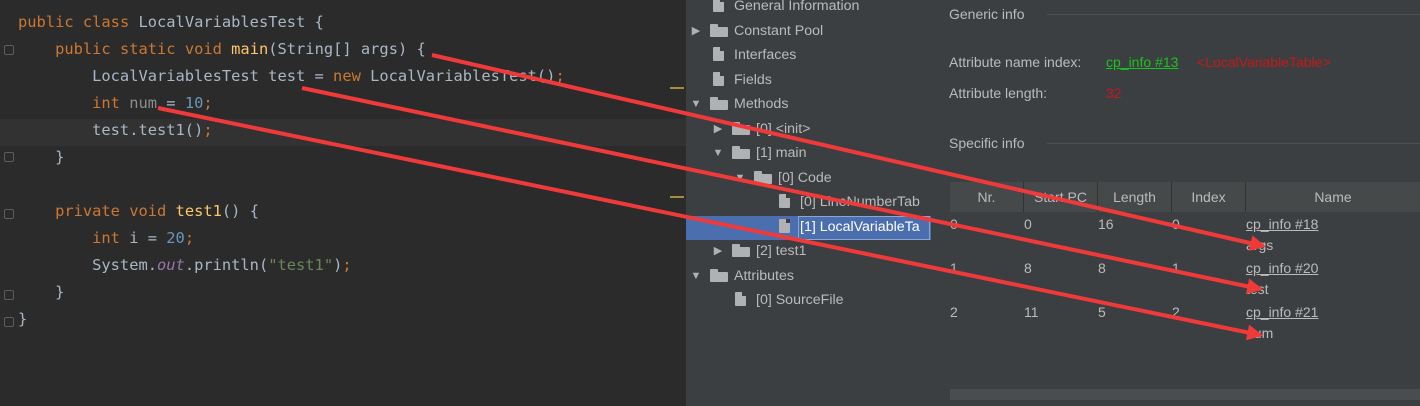 This screenshot has height=406, width=1420. I want to click on code-token: 20, so click(175, 238).